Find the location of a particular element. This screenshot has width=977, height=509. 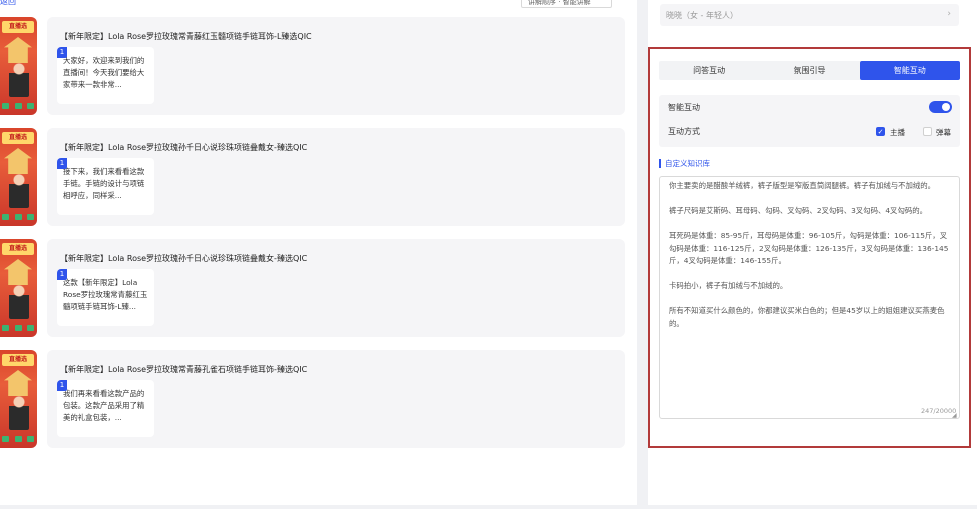

kb-paragraph: 卡码拍小，裤子有加绒与不加绒的。 is located at coordinates (728, 285).